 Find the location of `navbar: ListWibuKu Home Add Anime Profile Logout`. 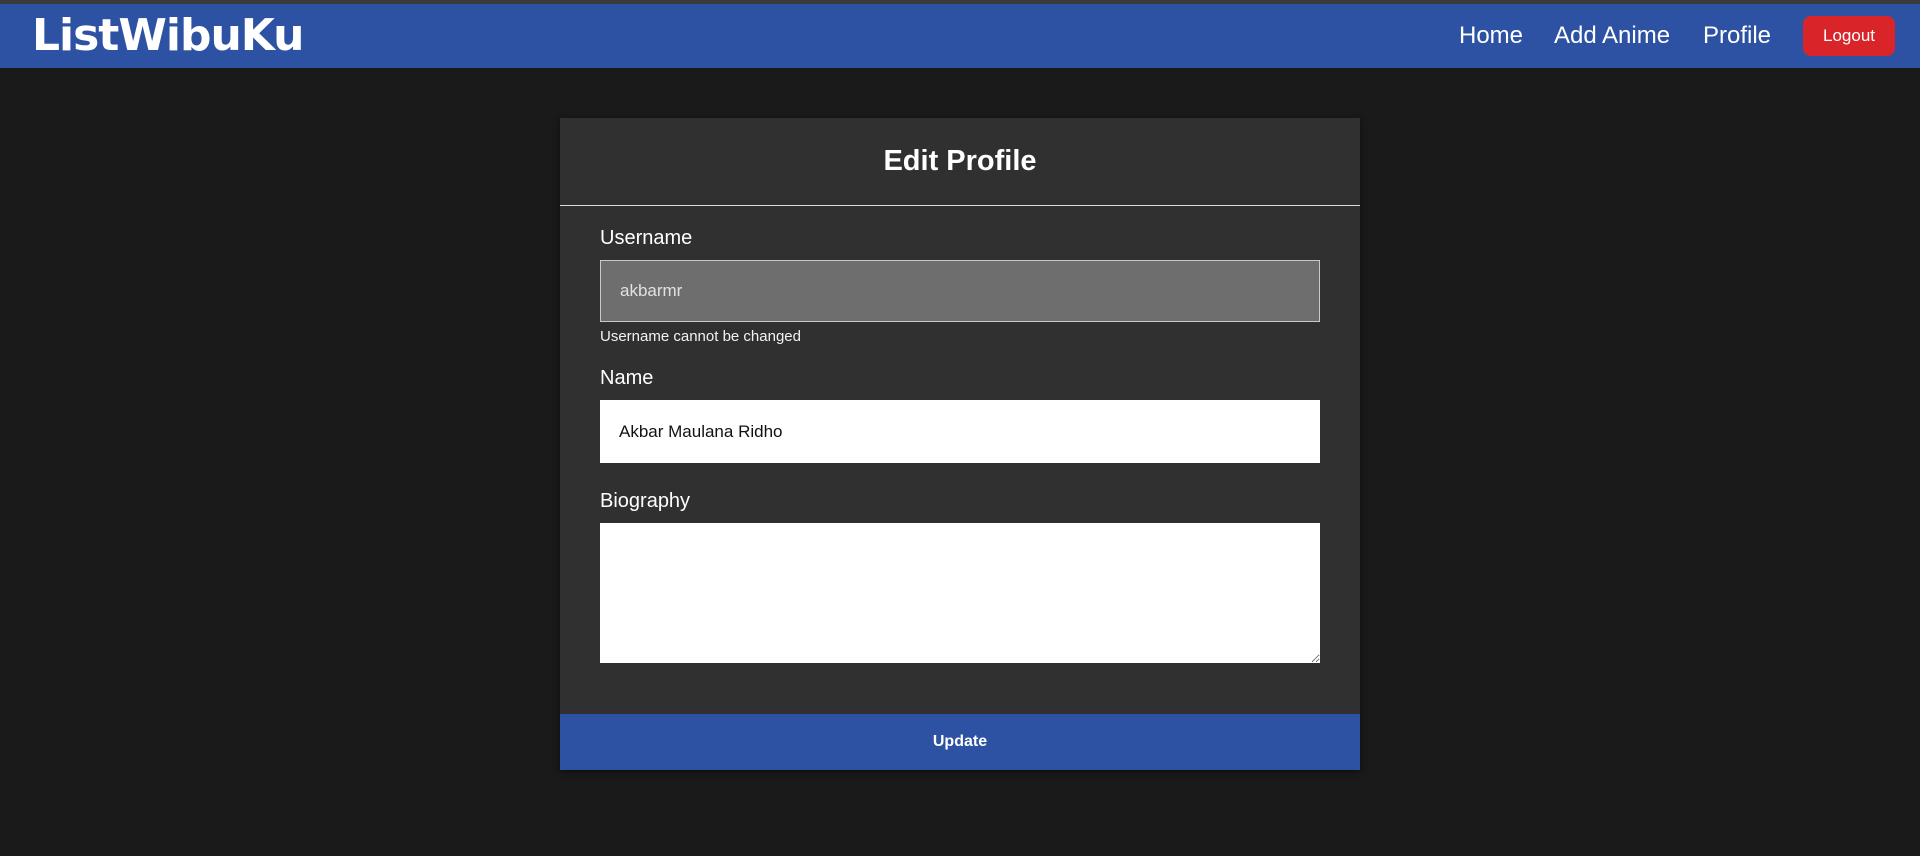

navbar: ListWibuKu Home Add Anime Profile Logout is located at coordinates (960, 36).